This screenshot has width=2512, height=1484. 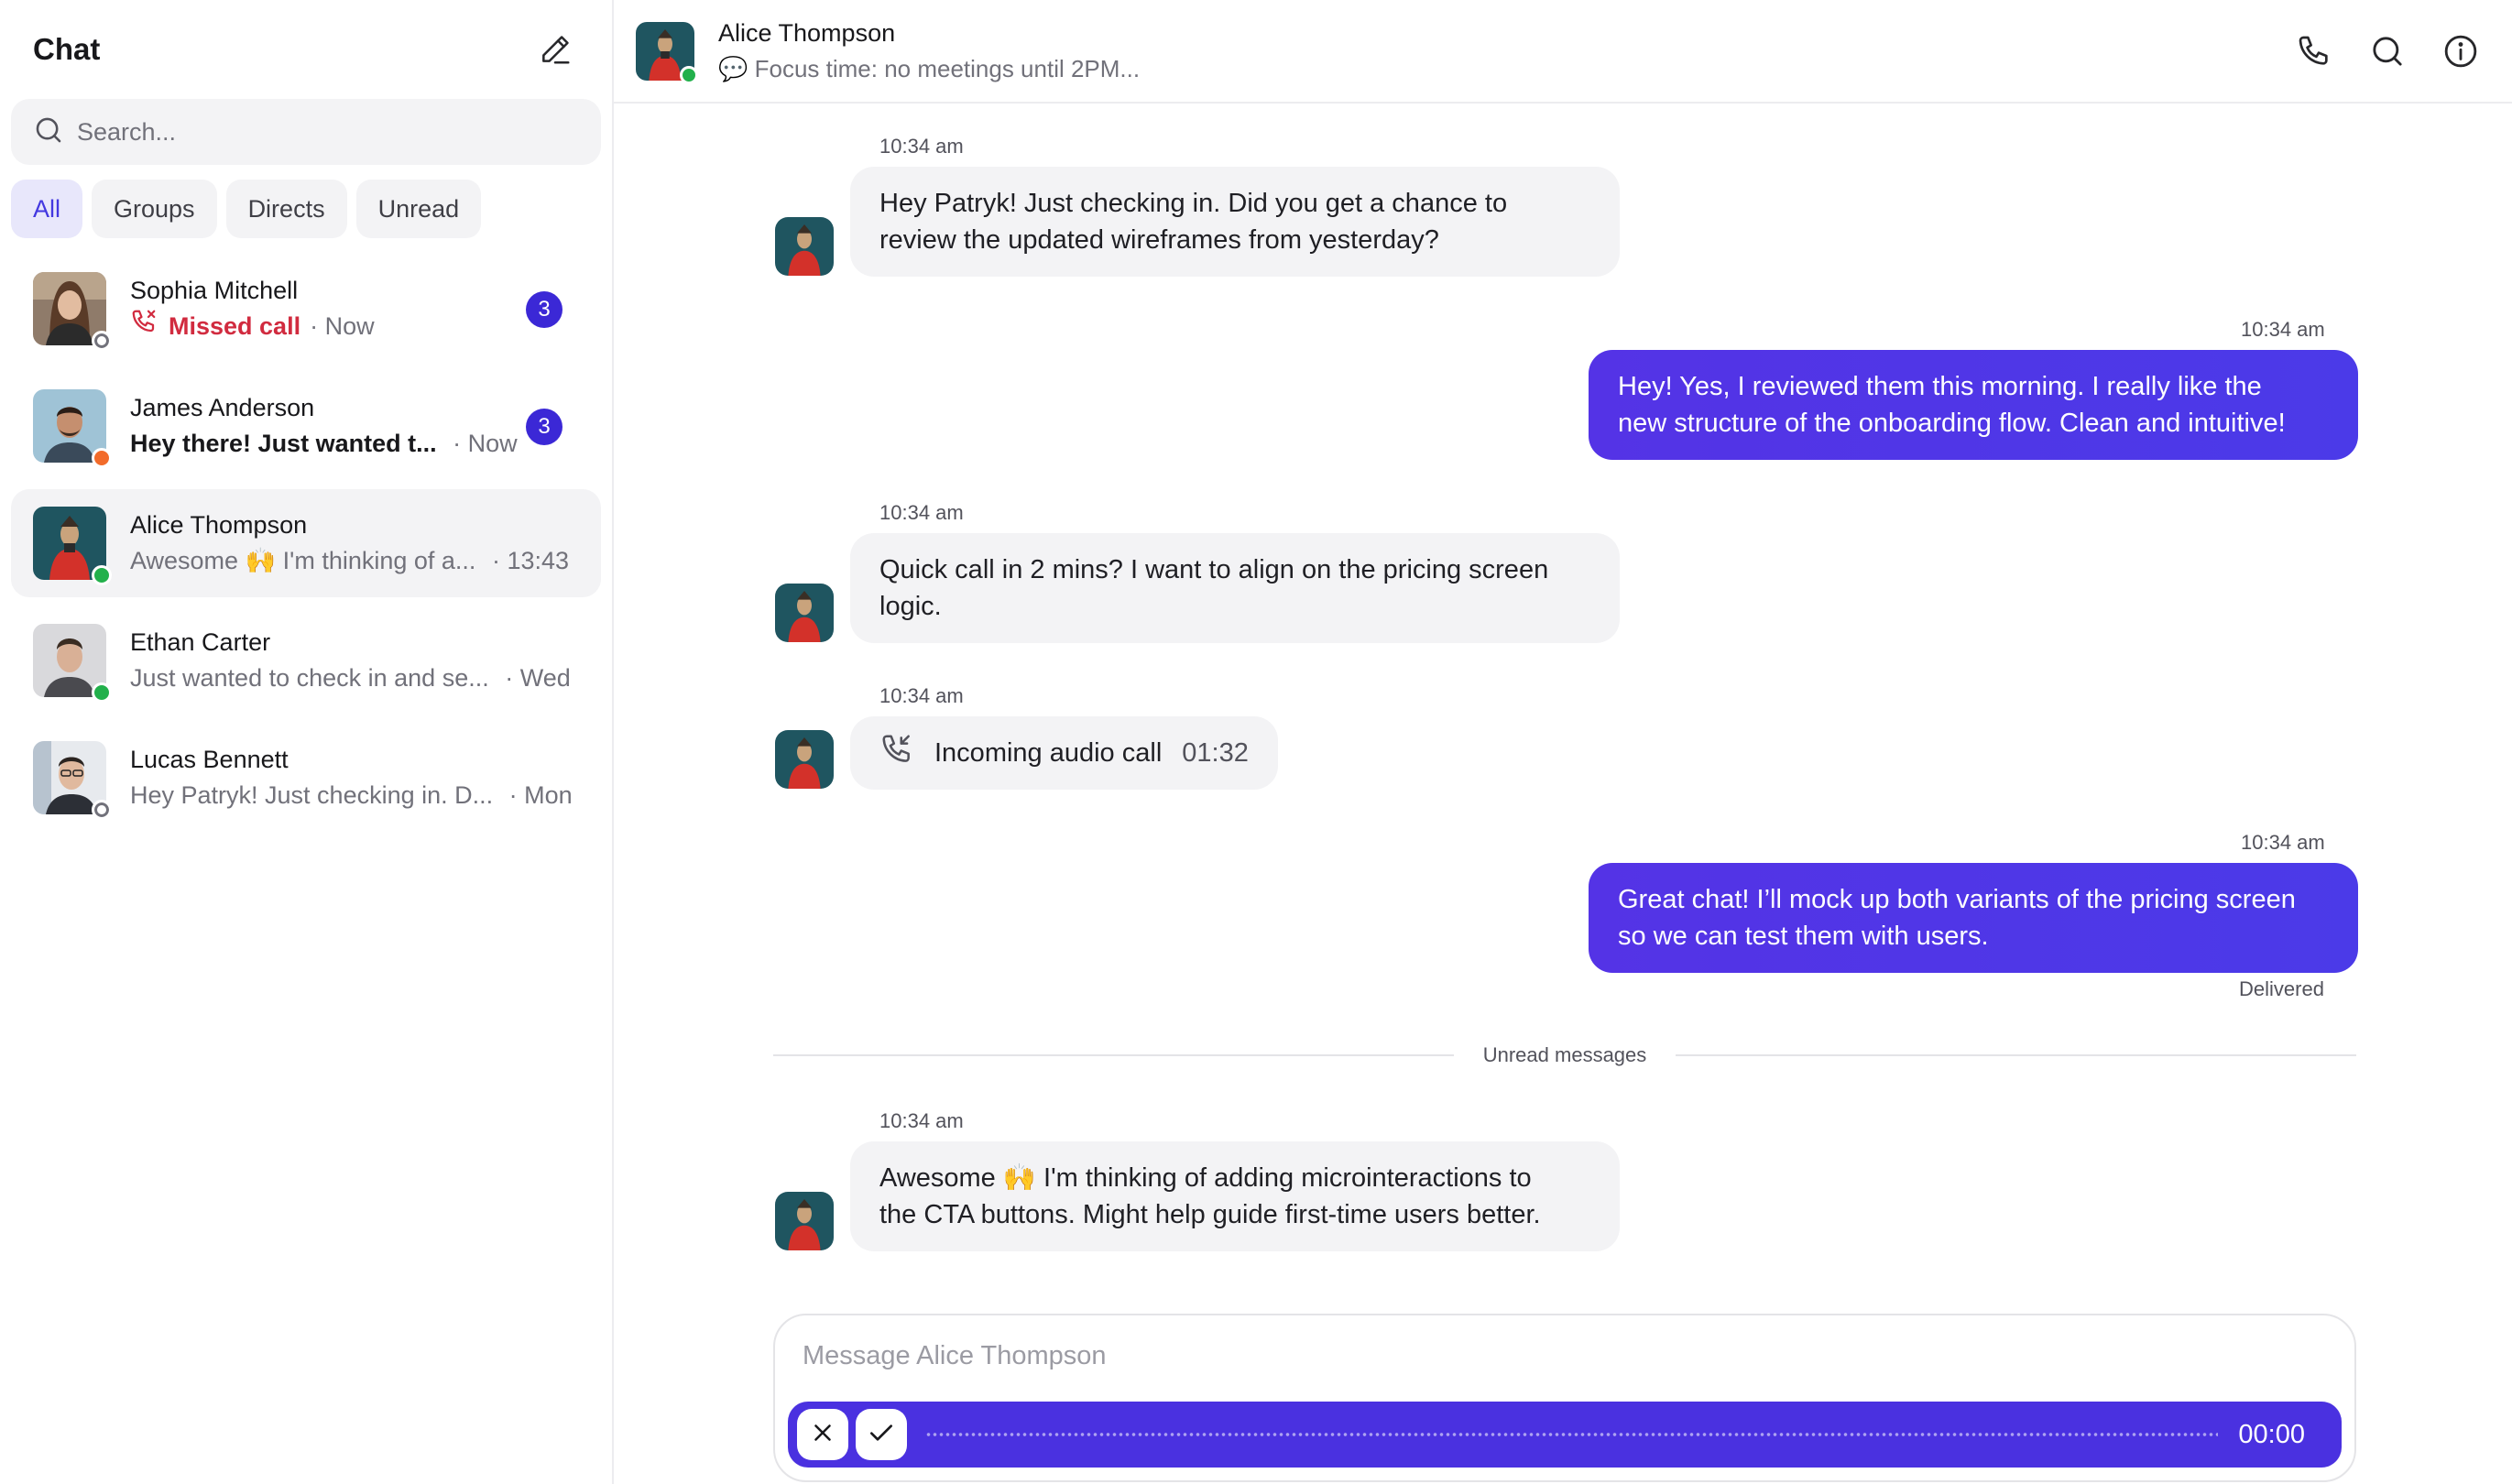 I want to click on filter-all: All, so click(x=47, y=209).